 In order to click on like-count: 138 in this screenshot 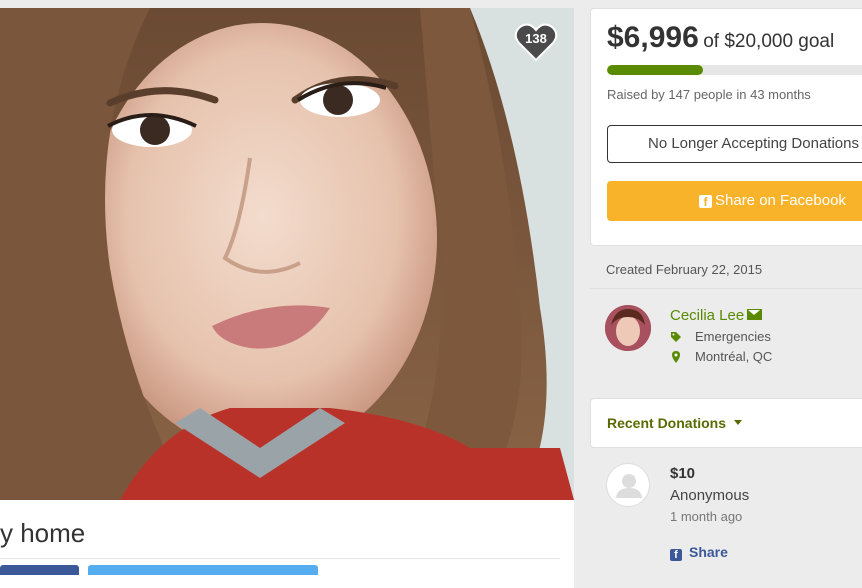, I will do `click(536, 38)`.